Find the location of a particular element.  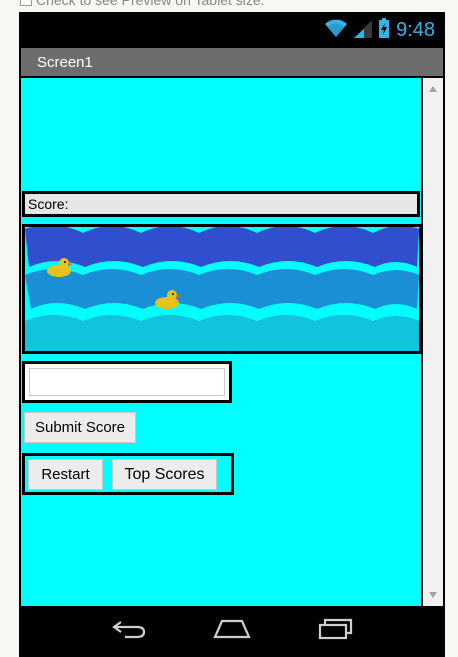

back-icon is located at coordinates (129, 631).